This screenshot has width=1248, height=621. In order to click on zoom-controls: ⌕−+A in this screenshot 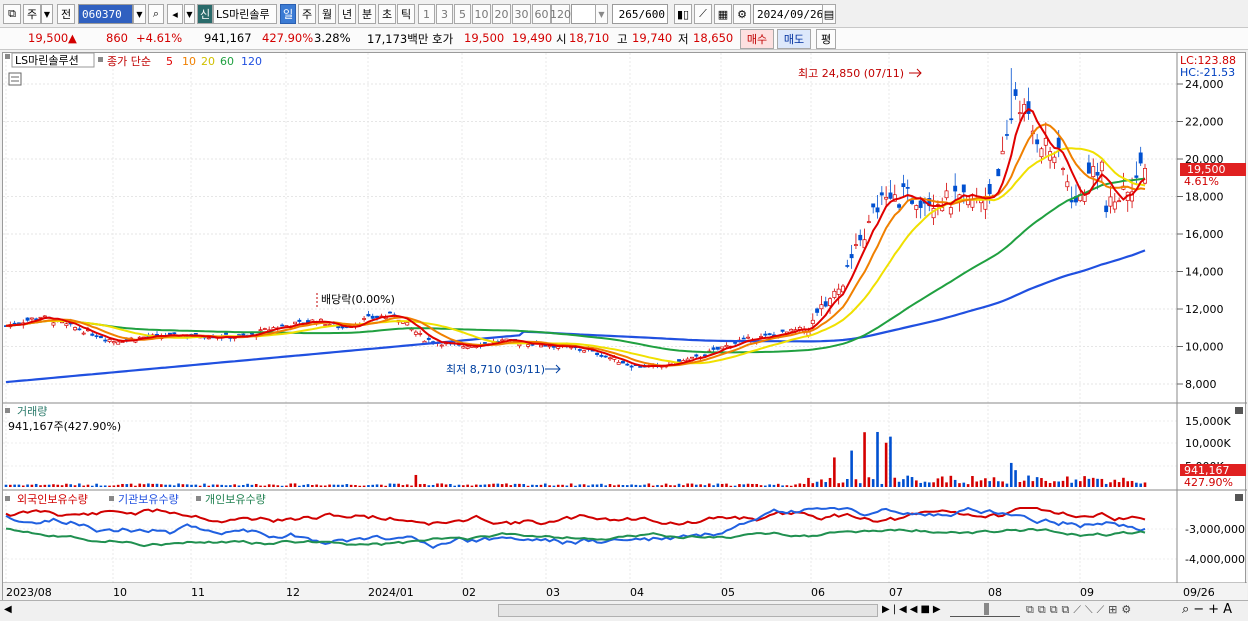, I will do `click(1209, 609)`.